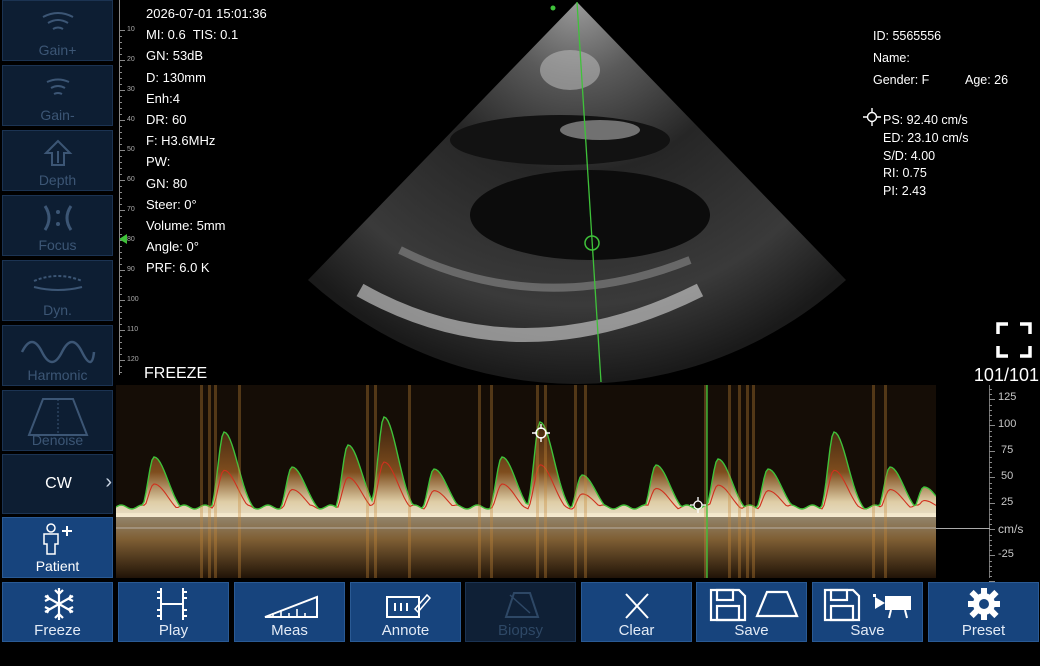 The image size is (1040, 666). I want to click on crosshair-icon, so click(872, 117).